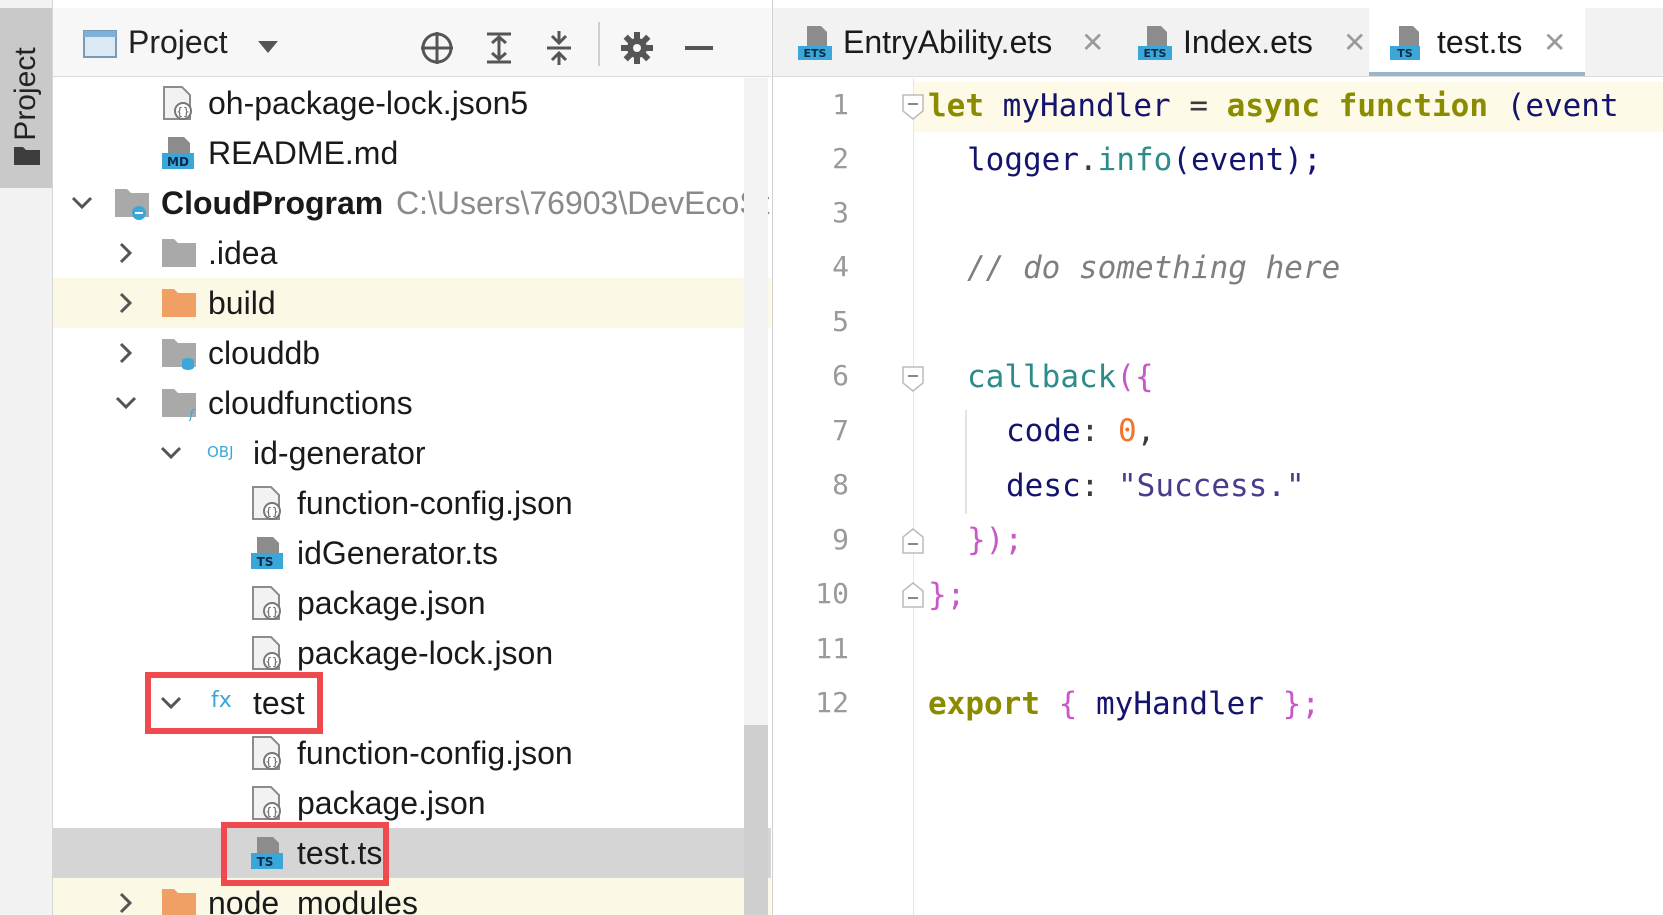 The image size is (1663, 915). I want to click on svg-text: MD, so click(178, 162).